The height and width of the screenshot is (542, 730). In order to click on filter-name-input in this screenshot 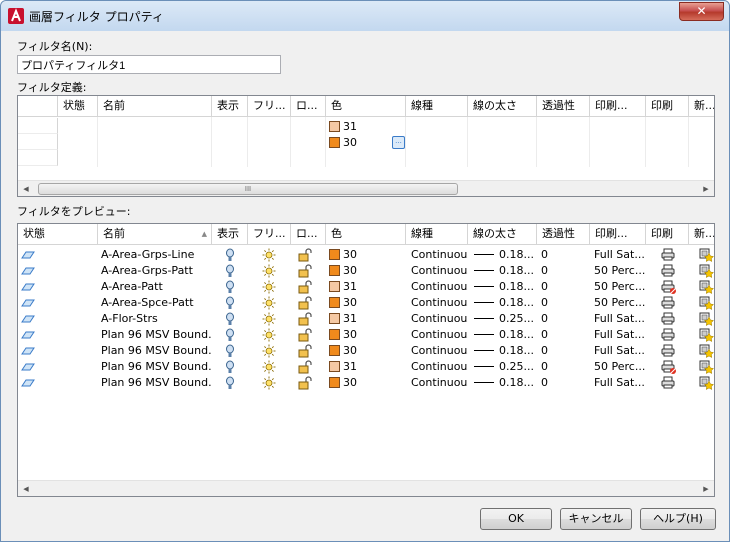, I will do `click(149, 64)`.